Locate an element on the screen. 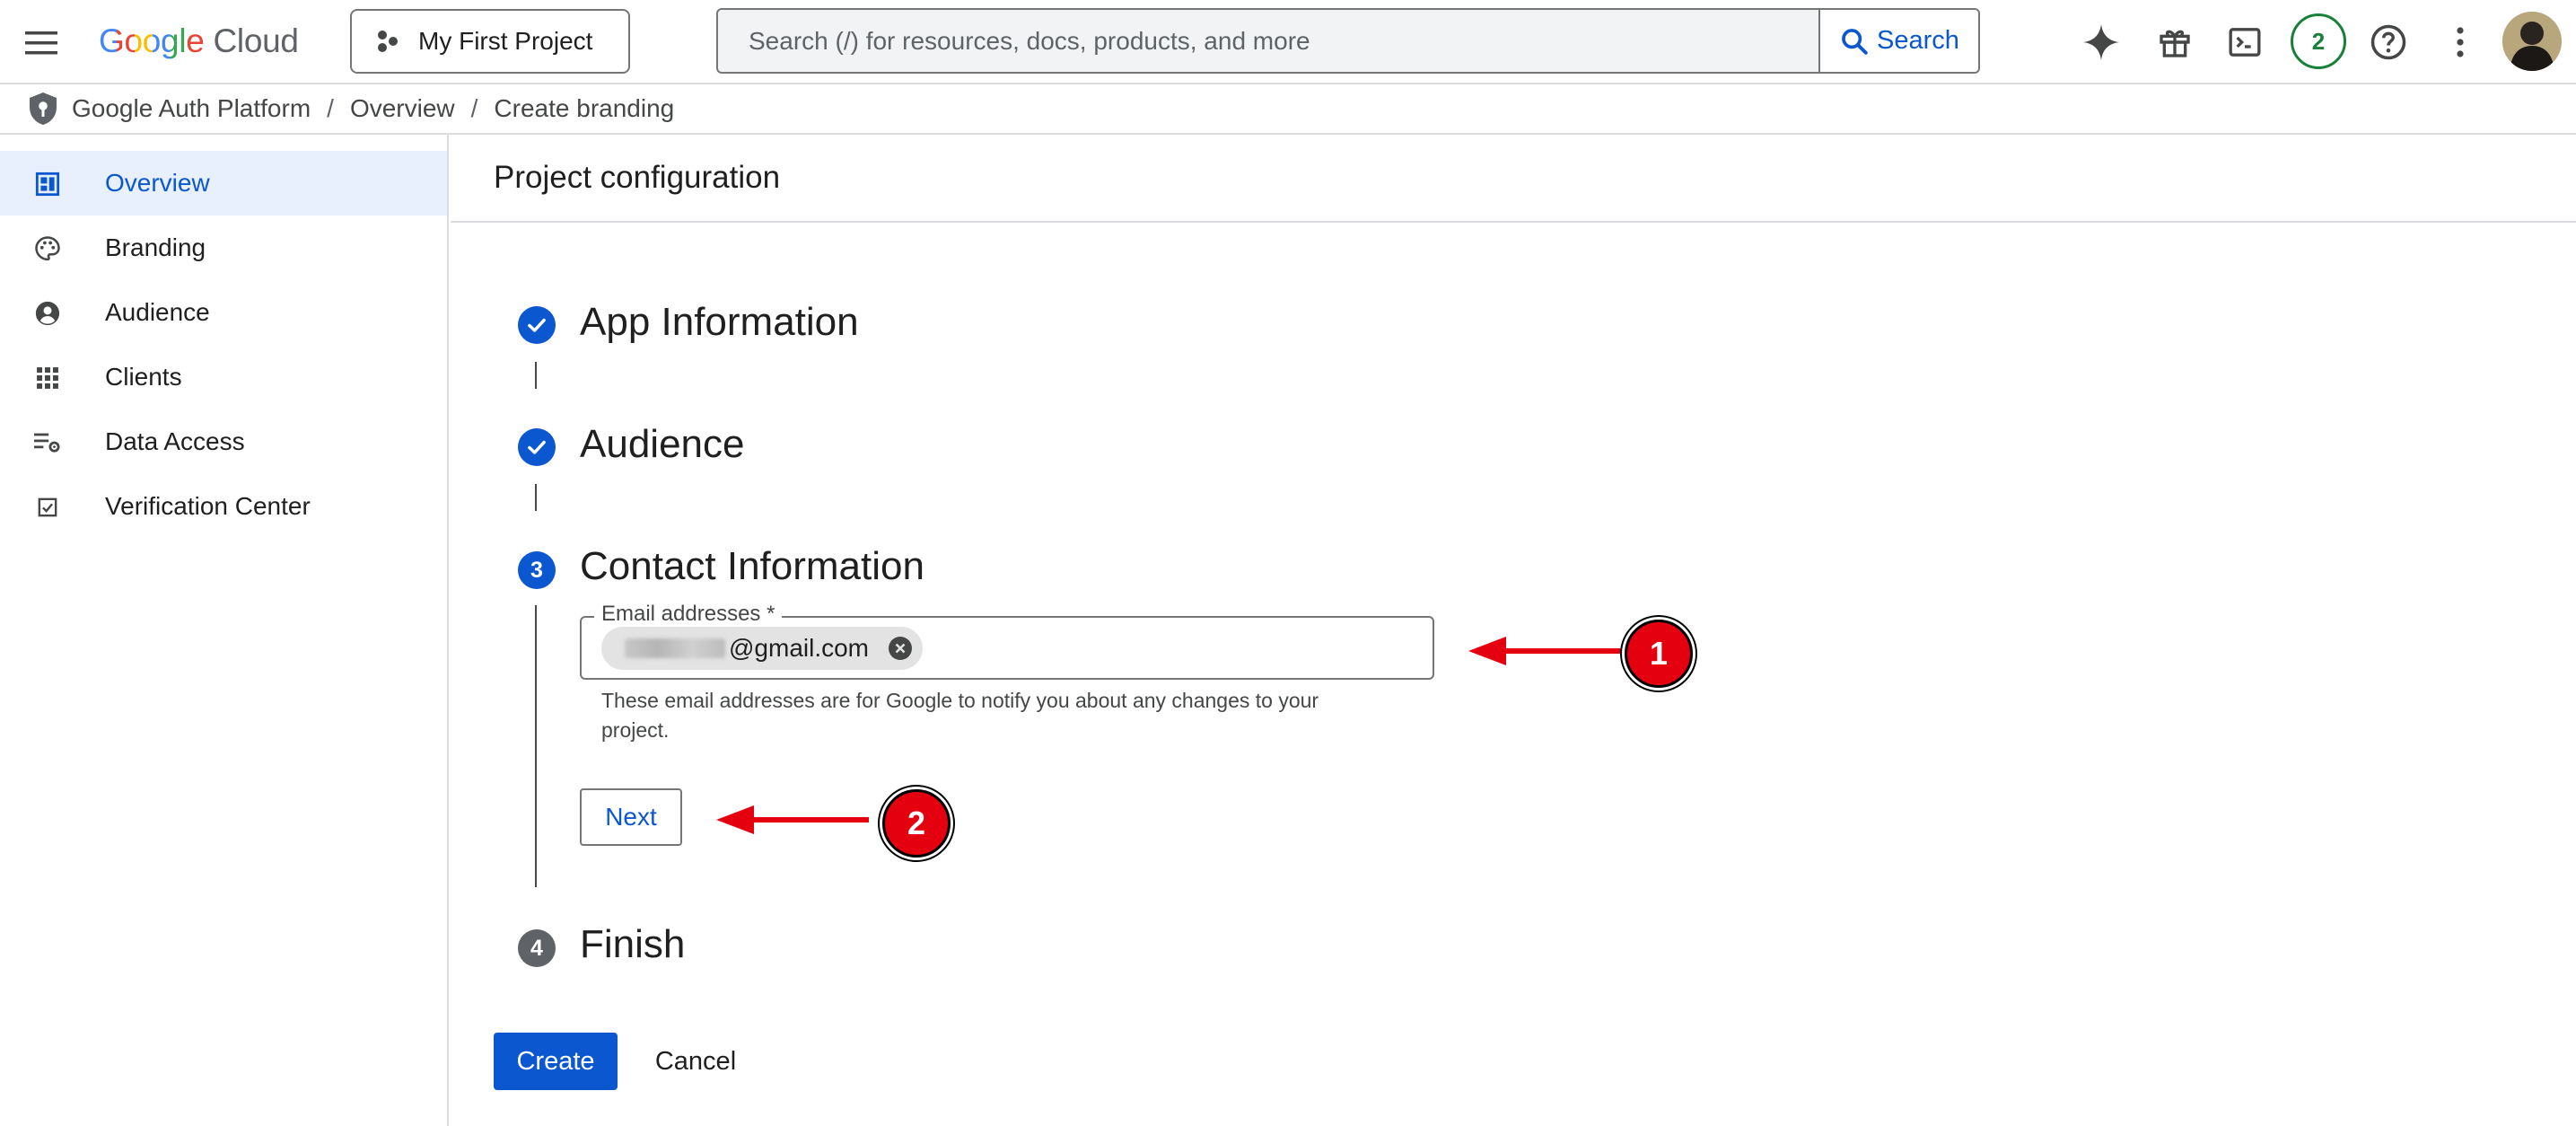 The width and height of the screenshot is (2576, 1126). sidebar-item-label: Branding is located at coordinates (155, 247).